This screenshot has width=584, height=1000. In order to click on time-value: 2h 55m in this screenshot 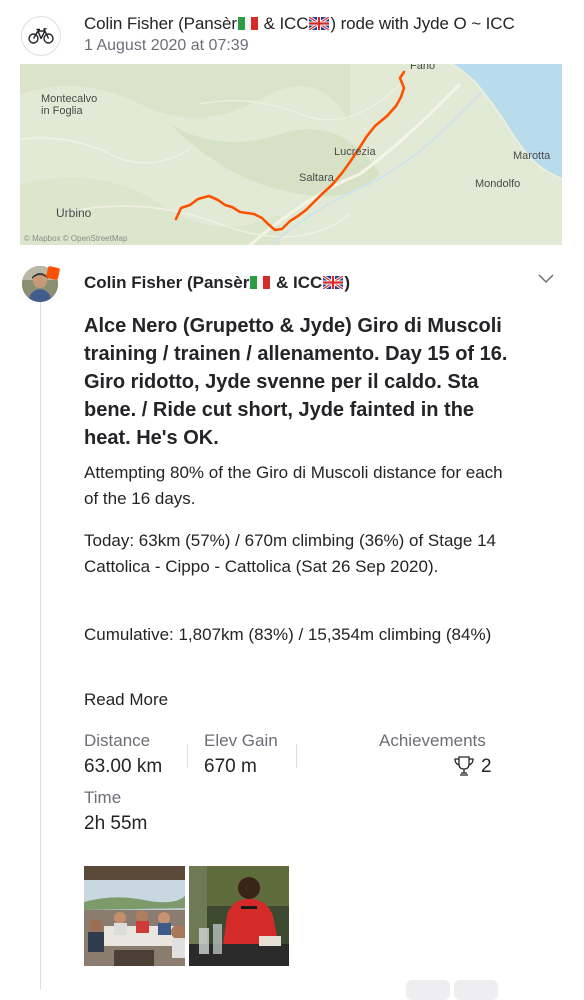, I will do `click(116, 823)`.